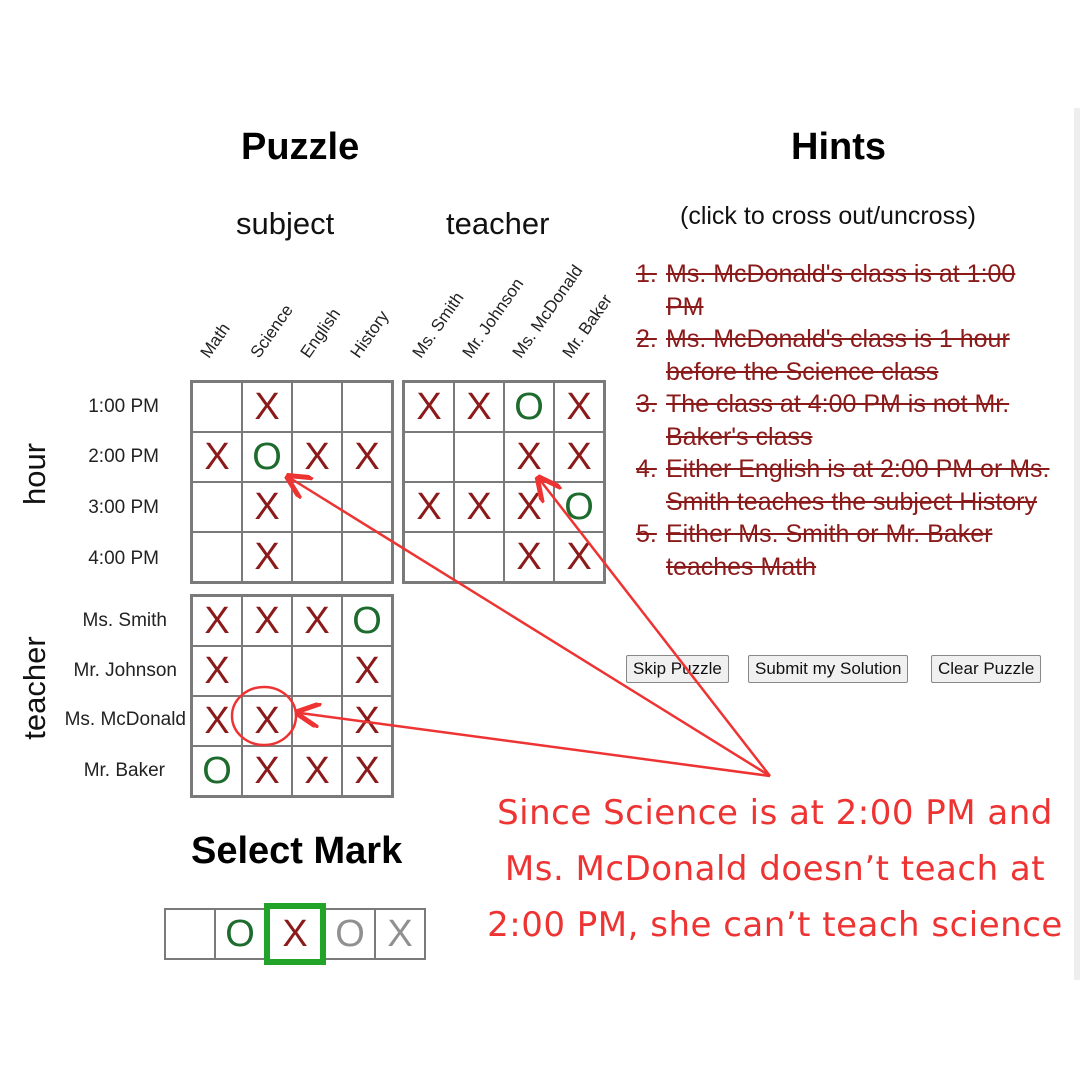 This screenshot has width=1080, height=1080. Describe the element at coordinates (775, 925) in the screenshot. I see `annotation-line: 2:00 PM, she can’t teach science` at that location.